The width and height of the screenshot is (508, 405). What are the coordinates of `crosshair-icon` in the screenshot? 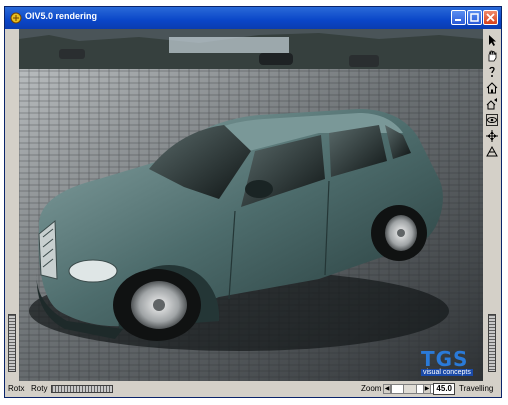 It's located at (492, 136).